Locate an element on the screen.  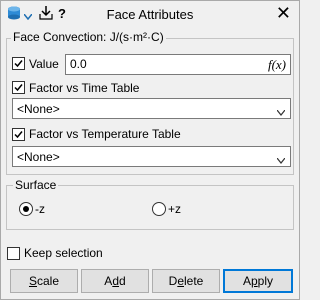
temperature-table-selected: <None> is located at coordinates (38, 157).